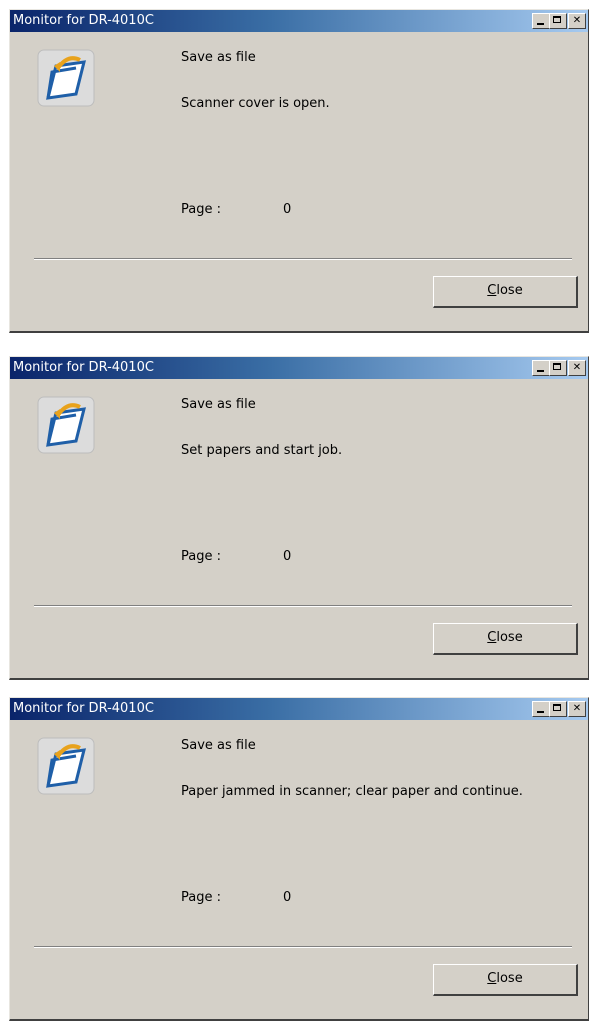 This screenshot has width=598, height=1022. Describe the element at coordinates (262, 450) in the screenshot. I see `status-message: Set papers and start job.` at that location.